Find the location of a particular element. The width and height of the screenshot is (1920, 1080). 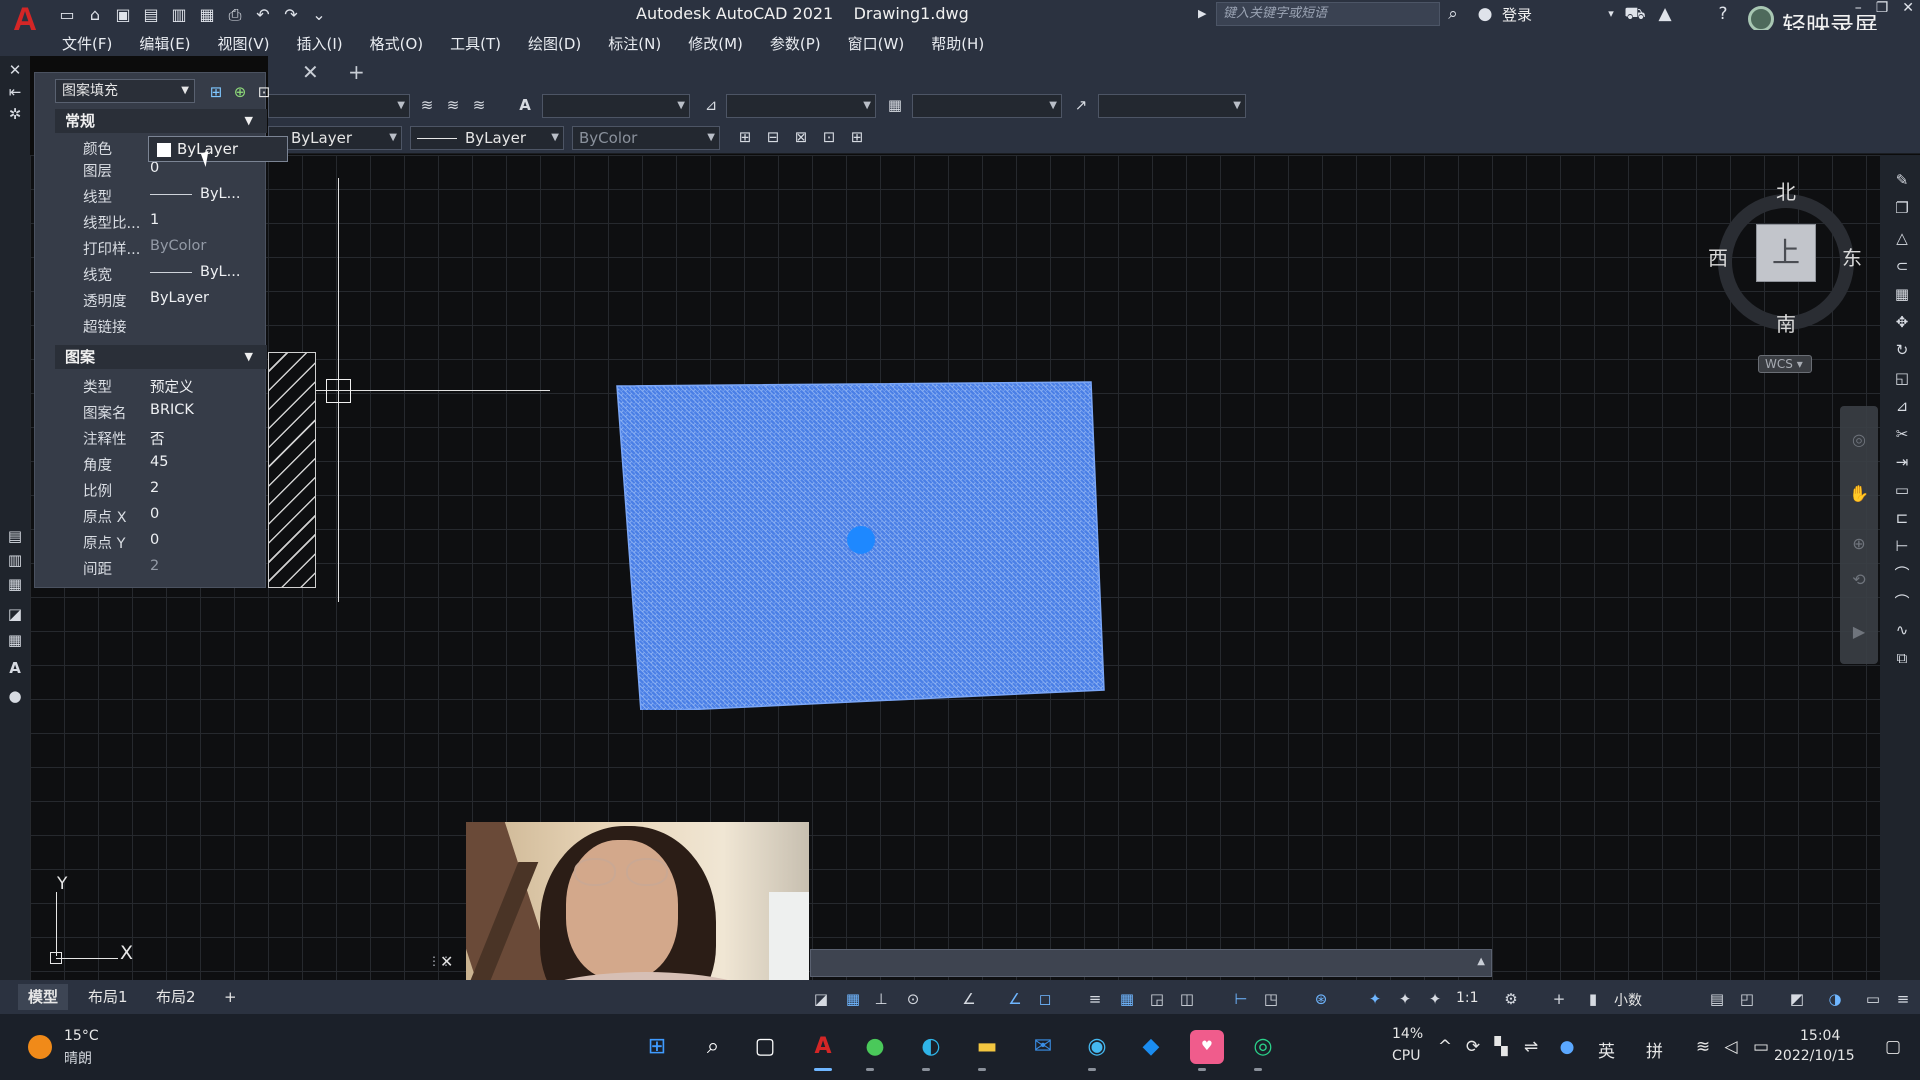

autocad-taskbar-icon: A is located at coordinates (823, 1047).